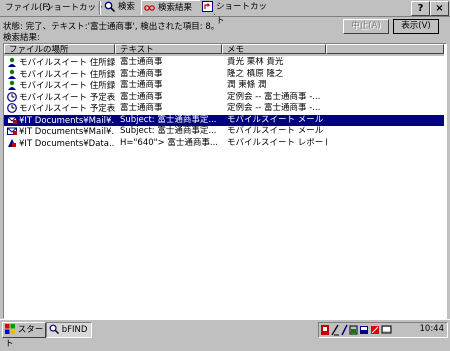  What do you see at coordinates (109, 6) in the screenshot?
I see `magnifier-icon` at bounding box center [109, 6].